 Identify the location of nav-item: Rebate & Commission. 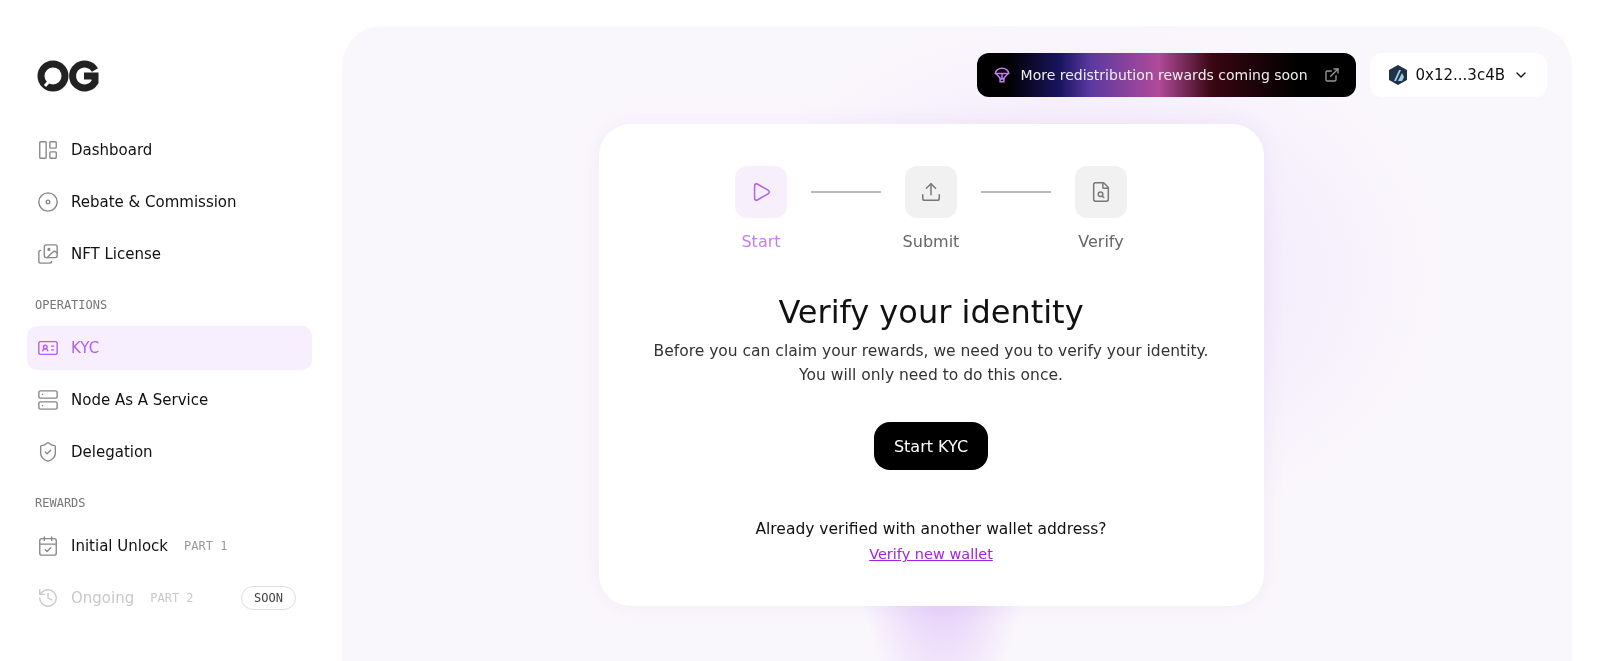
(169, 202).